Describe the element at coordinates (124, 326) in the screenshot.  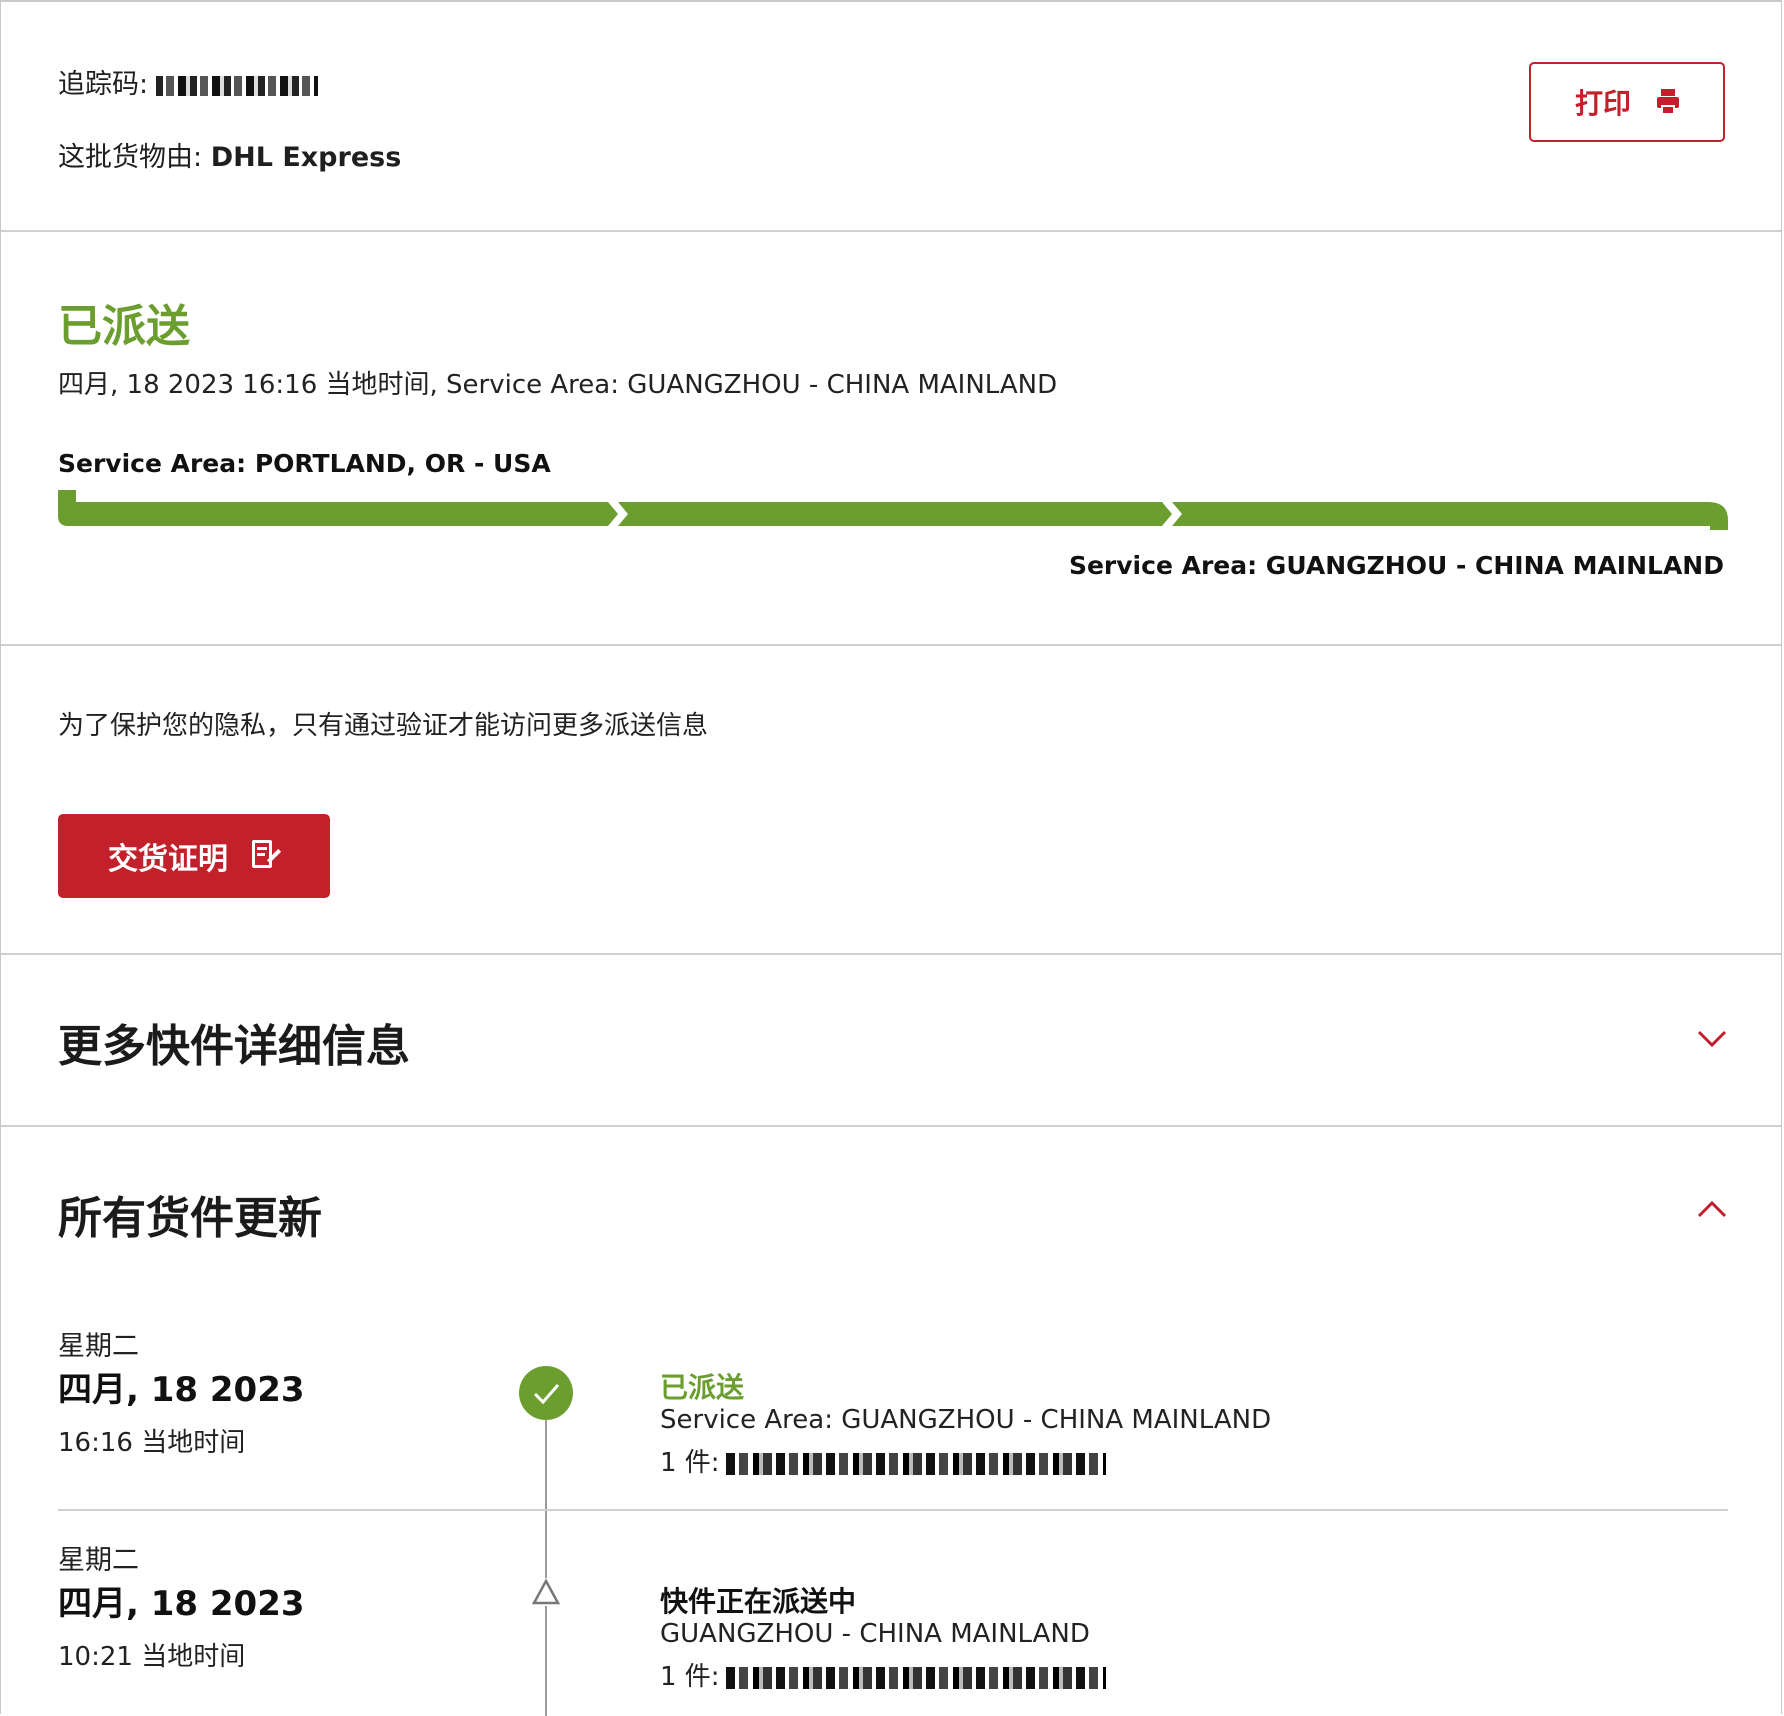
I see `delivery-status-title: 已派送` at that location.